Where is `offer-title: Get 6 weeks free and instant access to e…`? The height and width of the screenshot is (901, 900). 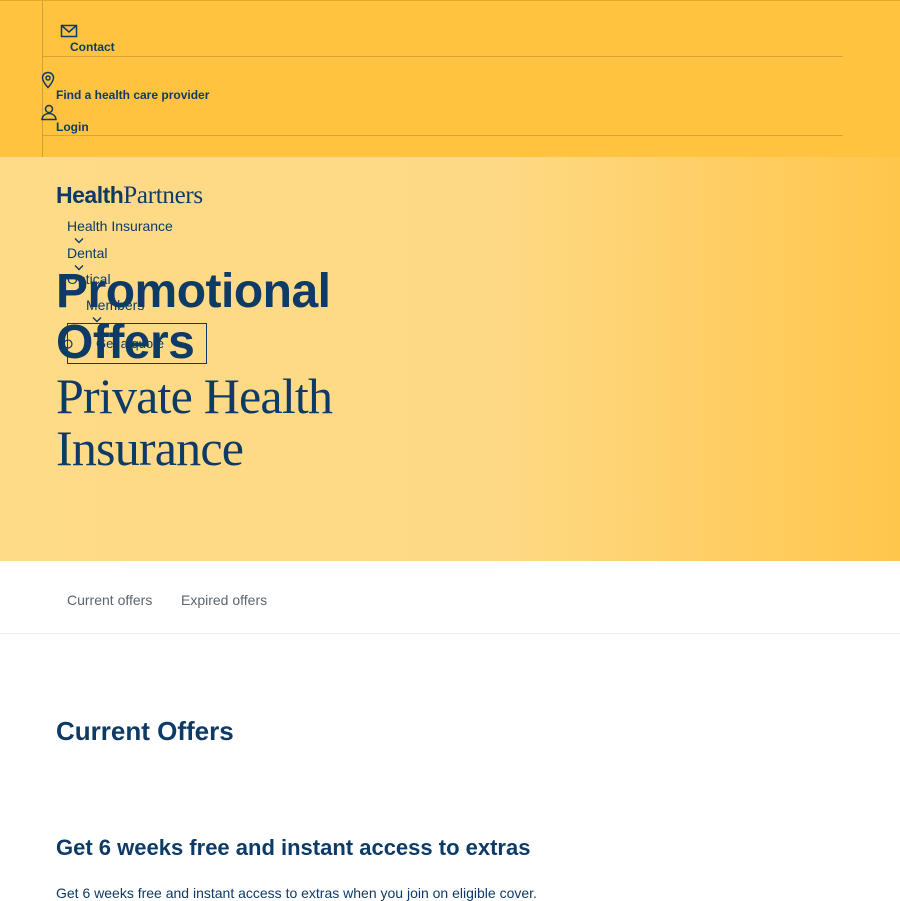
offer-title: Get 6 weeks free and instant access to e… is located at coordinates (293, 847).